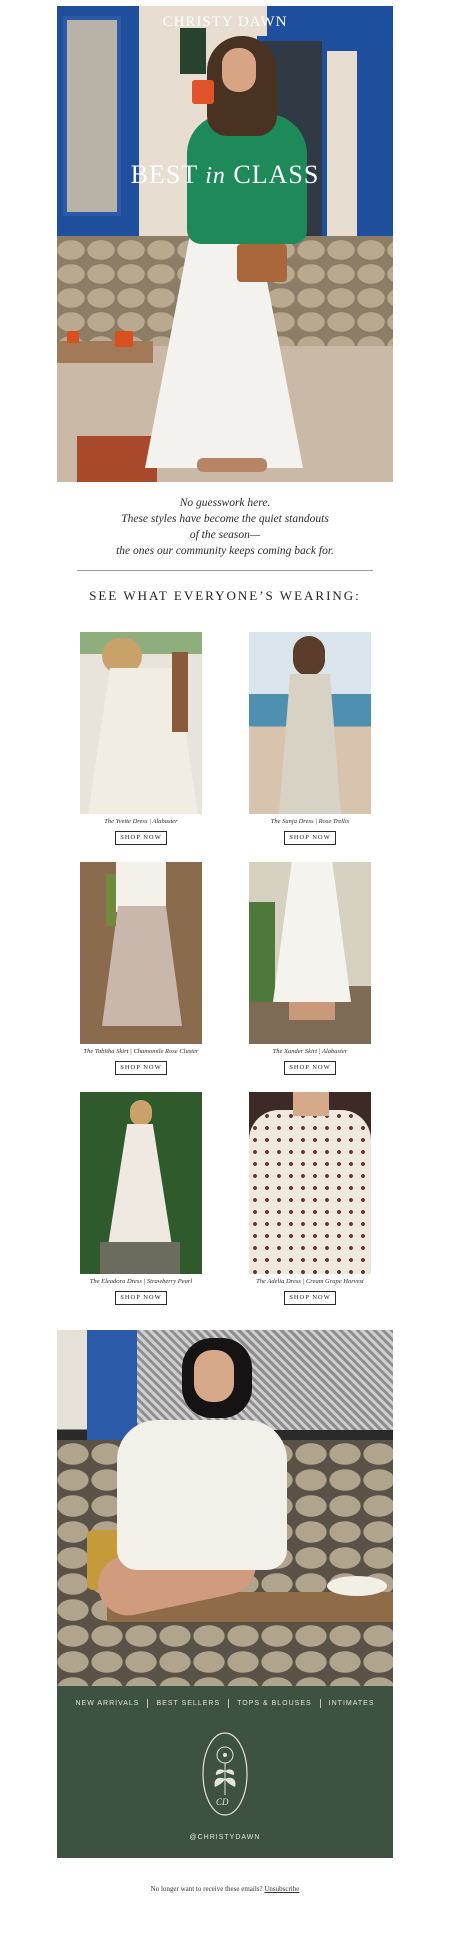 The image size is (450, 1939). Describe the element at coordinates (262, 263) in the screenshot. I see `hero-bag` at that location.